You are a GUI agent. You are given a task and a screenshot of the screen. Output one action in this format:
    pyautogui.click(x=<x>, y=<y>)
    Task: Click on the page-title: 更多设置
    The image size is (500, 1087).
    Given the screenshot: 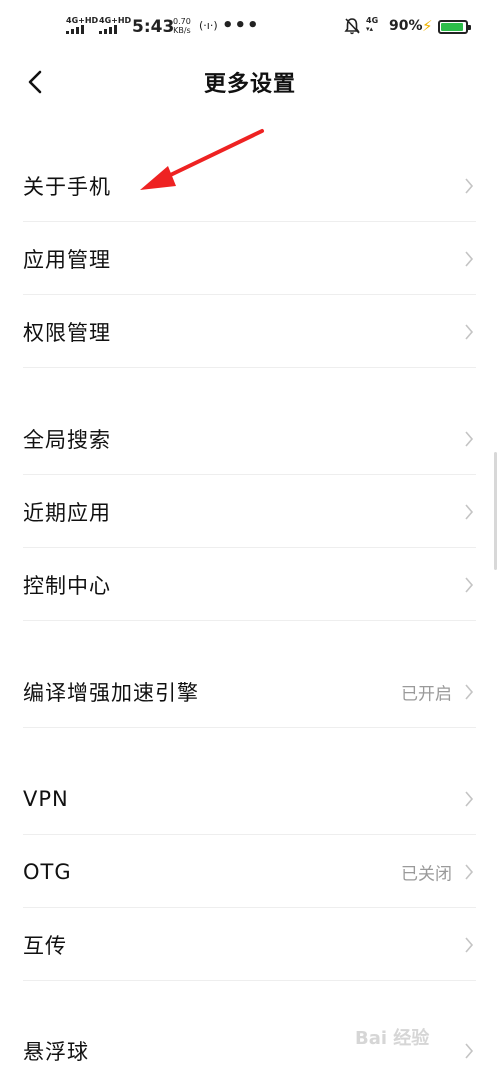 What is the action you would take?
    pyautogui.click(x=249, y=84)
    